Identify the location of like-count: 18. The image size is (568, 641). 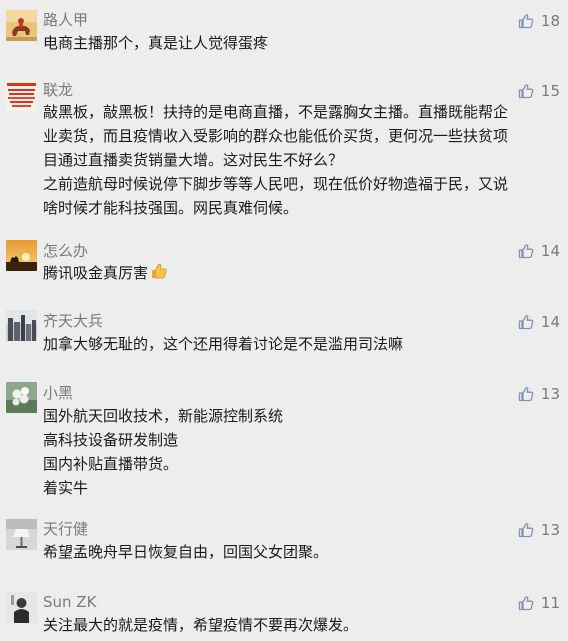
(550, 21).